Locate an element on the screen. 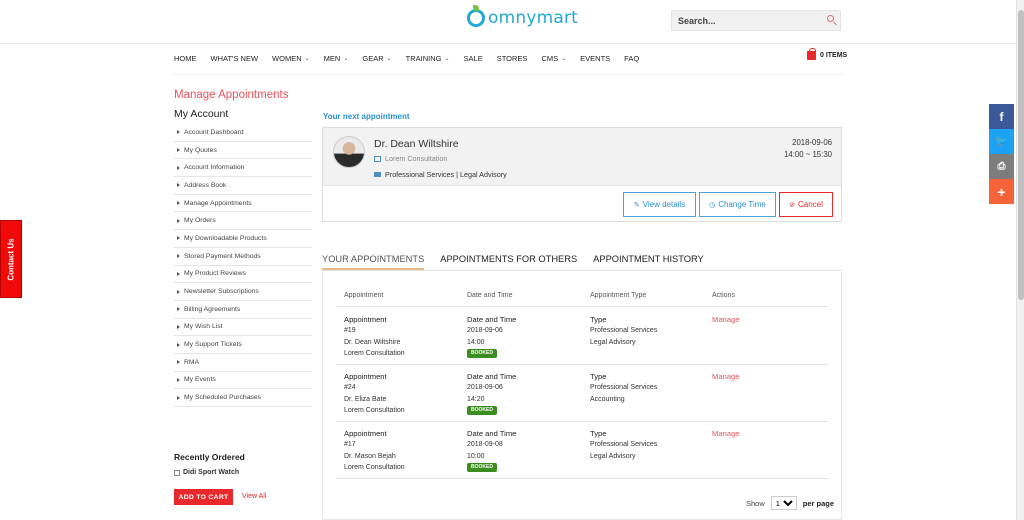  site-logo: omnymart is located at coordinates (523, 16).